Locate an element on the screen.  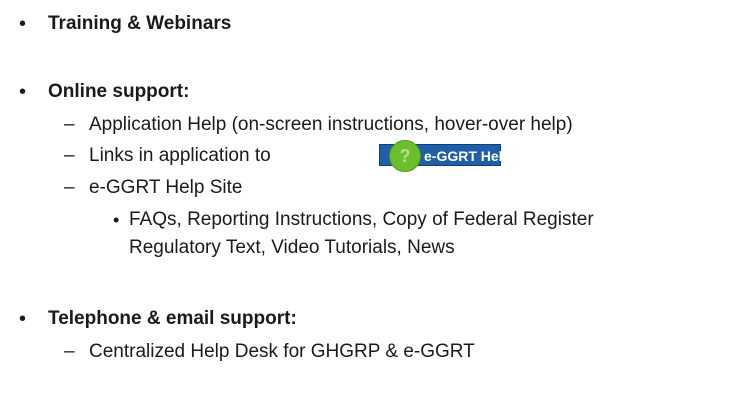
egrt-help-site-item: e-GGRT Help Site is located at coordinates (166, 187).